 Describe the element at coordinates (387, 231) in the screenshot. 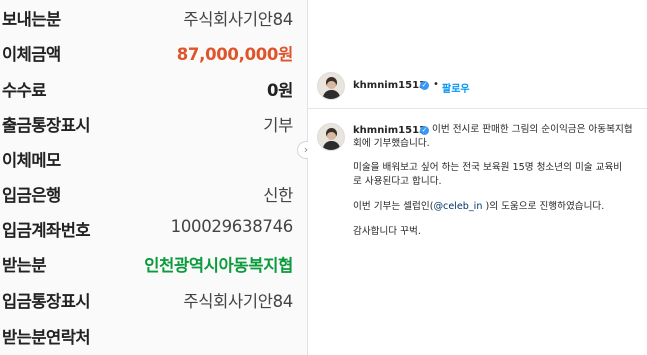

I see `caption-line: 감사합니다 꾸벅.` at that location.